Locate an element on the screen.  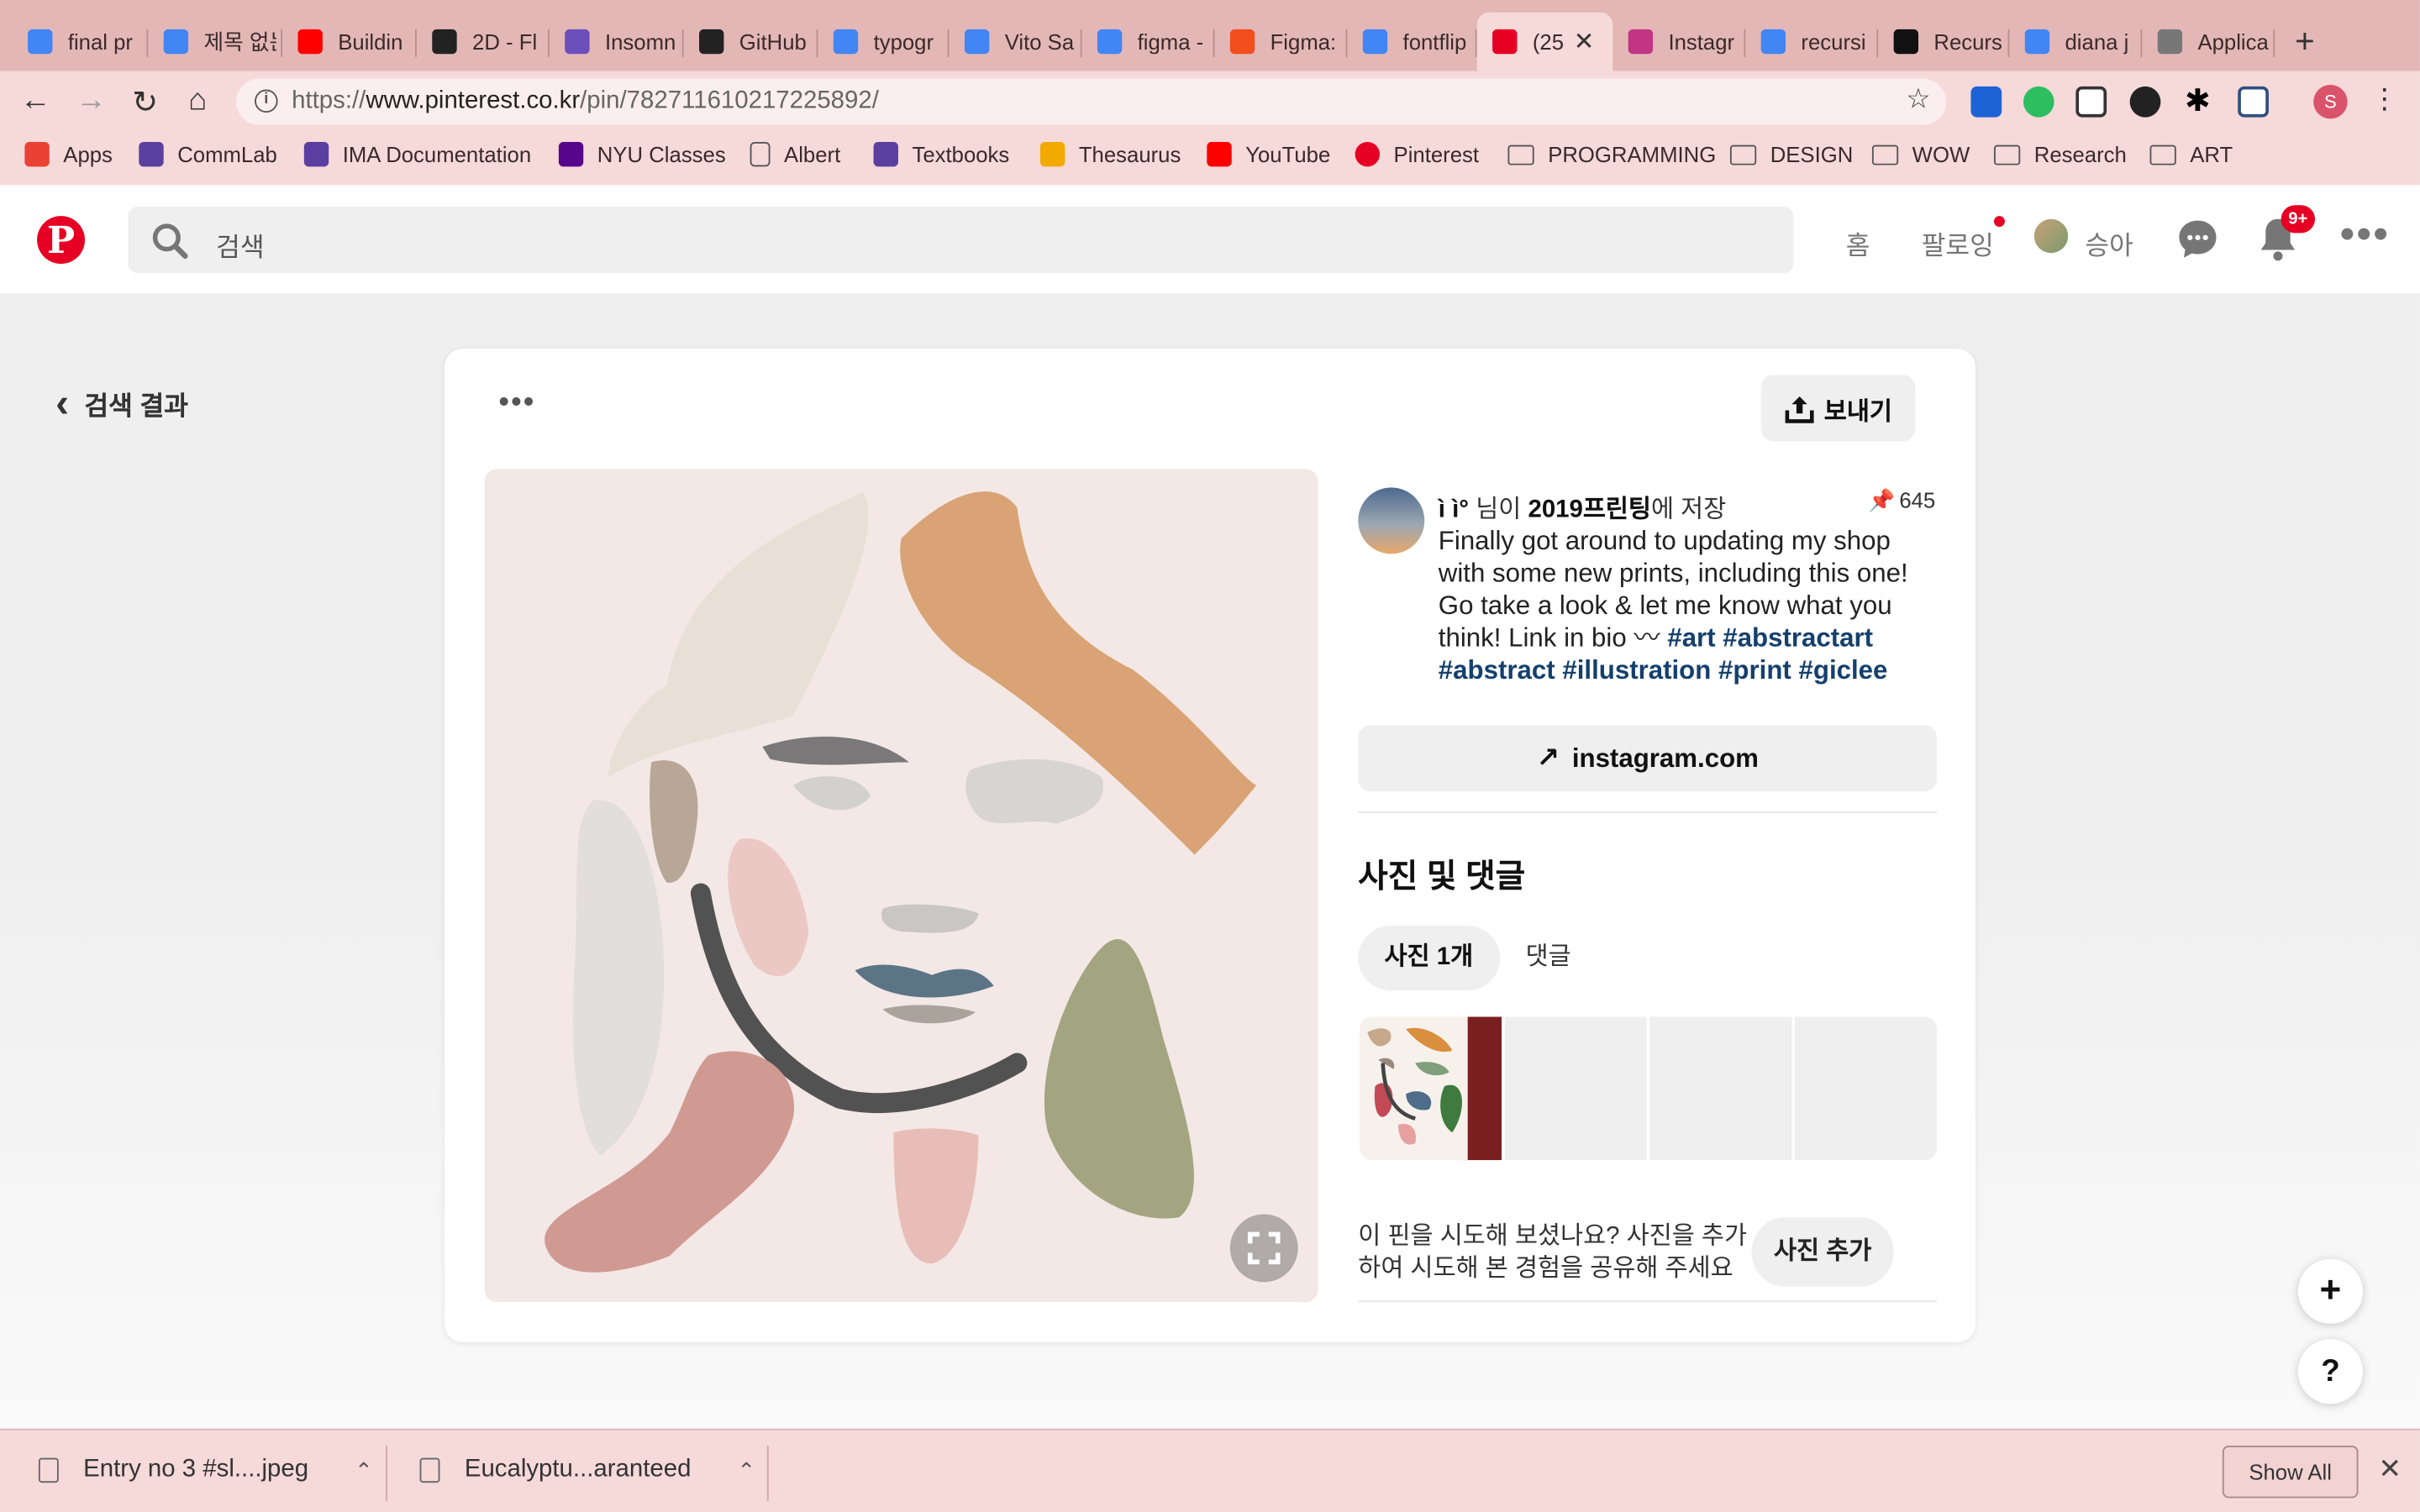
browser-tab: final pr is located at coordinates (81, 42).